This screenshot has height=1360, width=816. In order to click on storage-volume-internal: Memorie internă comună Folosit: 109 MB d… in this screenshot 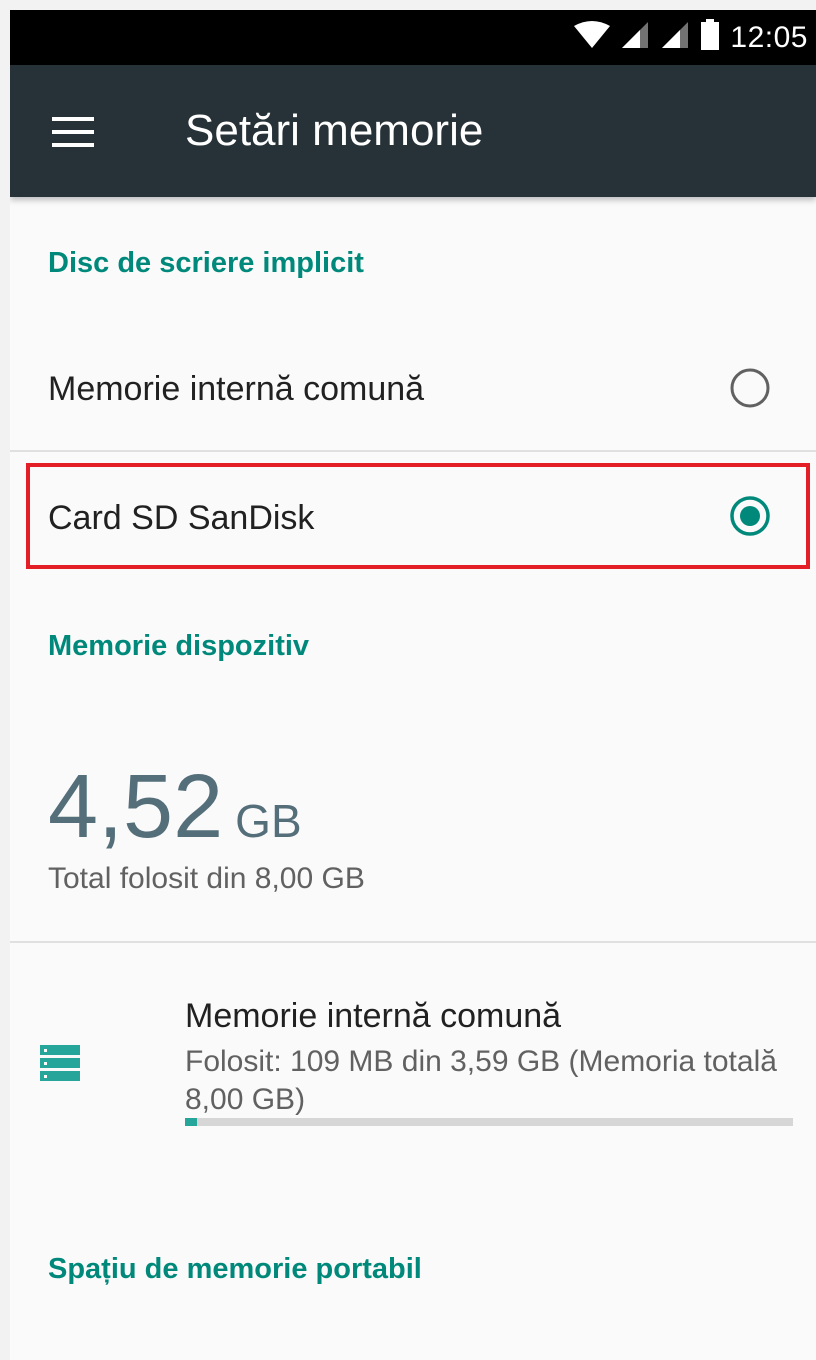, I will do `click(413, 1045)`.